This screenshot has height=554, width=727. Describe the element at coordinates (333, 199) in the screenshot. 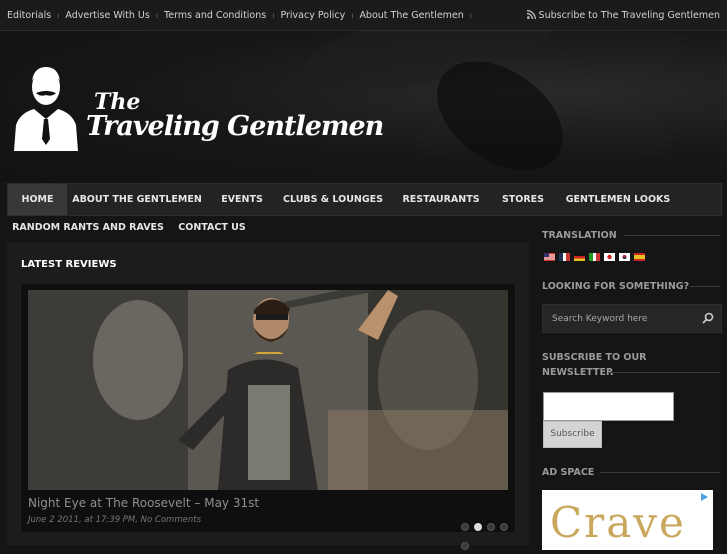

I see `nav-clubs-lounges: CLUBS & LOUNGES` at that location.